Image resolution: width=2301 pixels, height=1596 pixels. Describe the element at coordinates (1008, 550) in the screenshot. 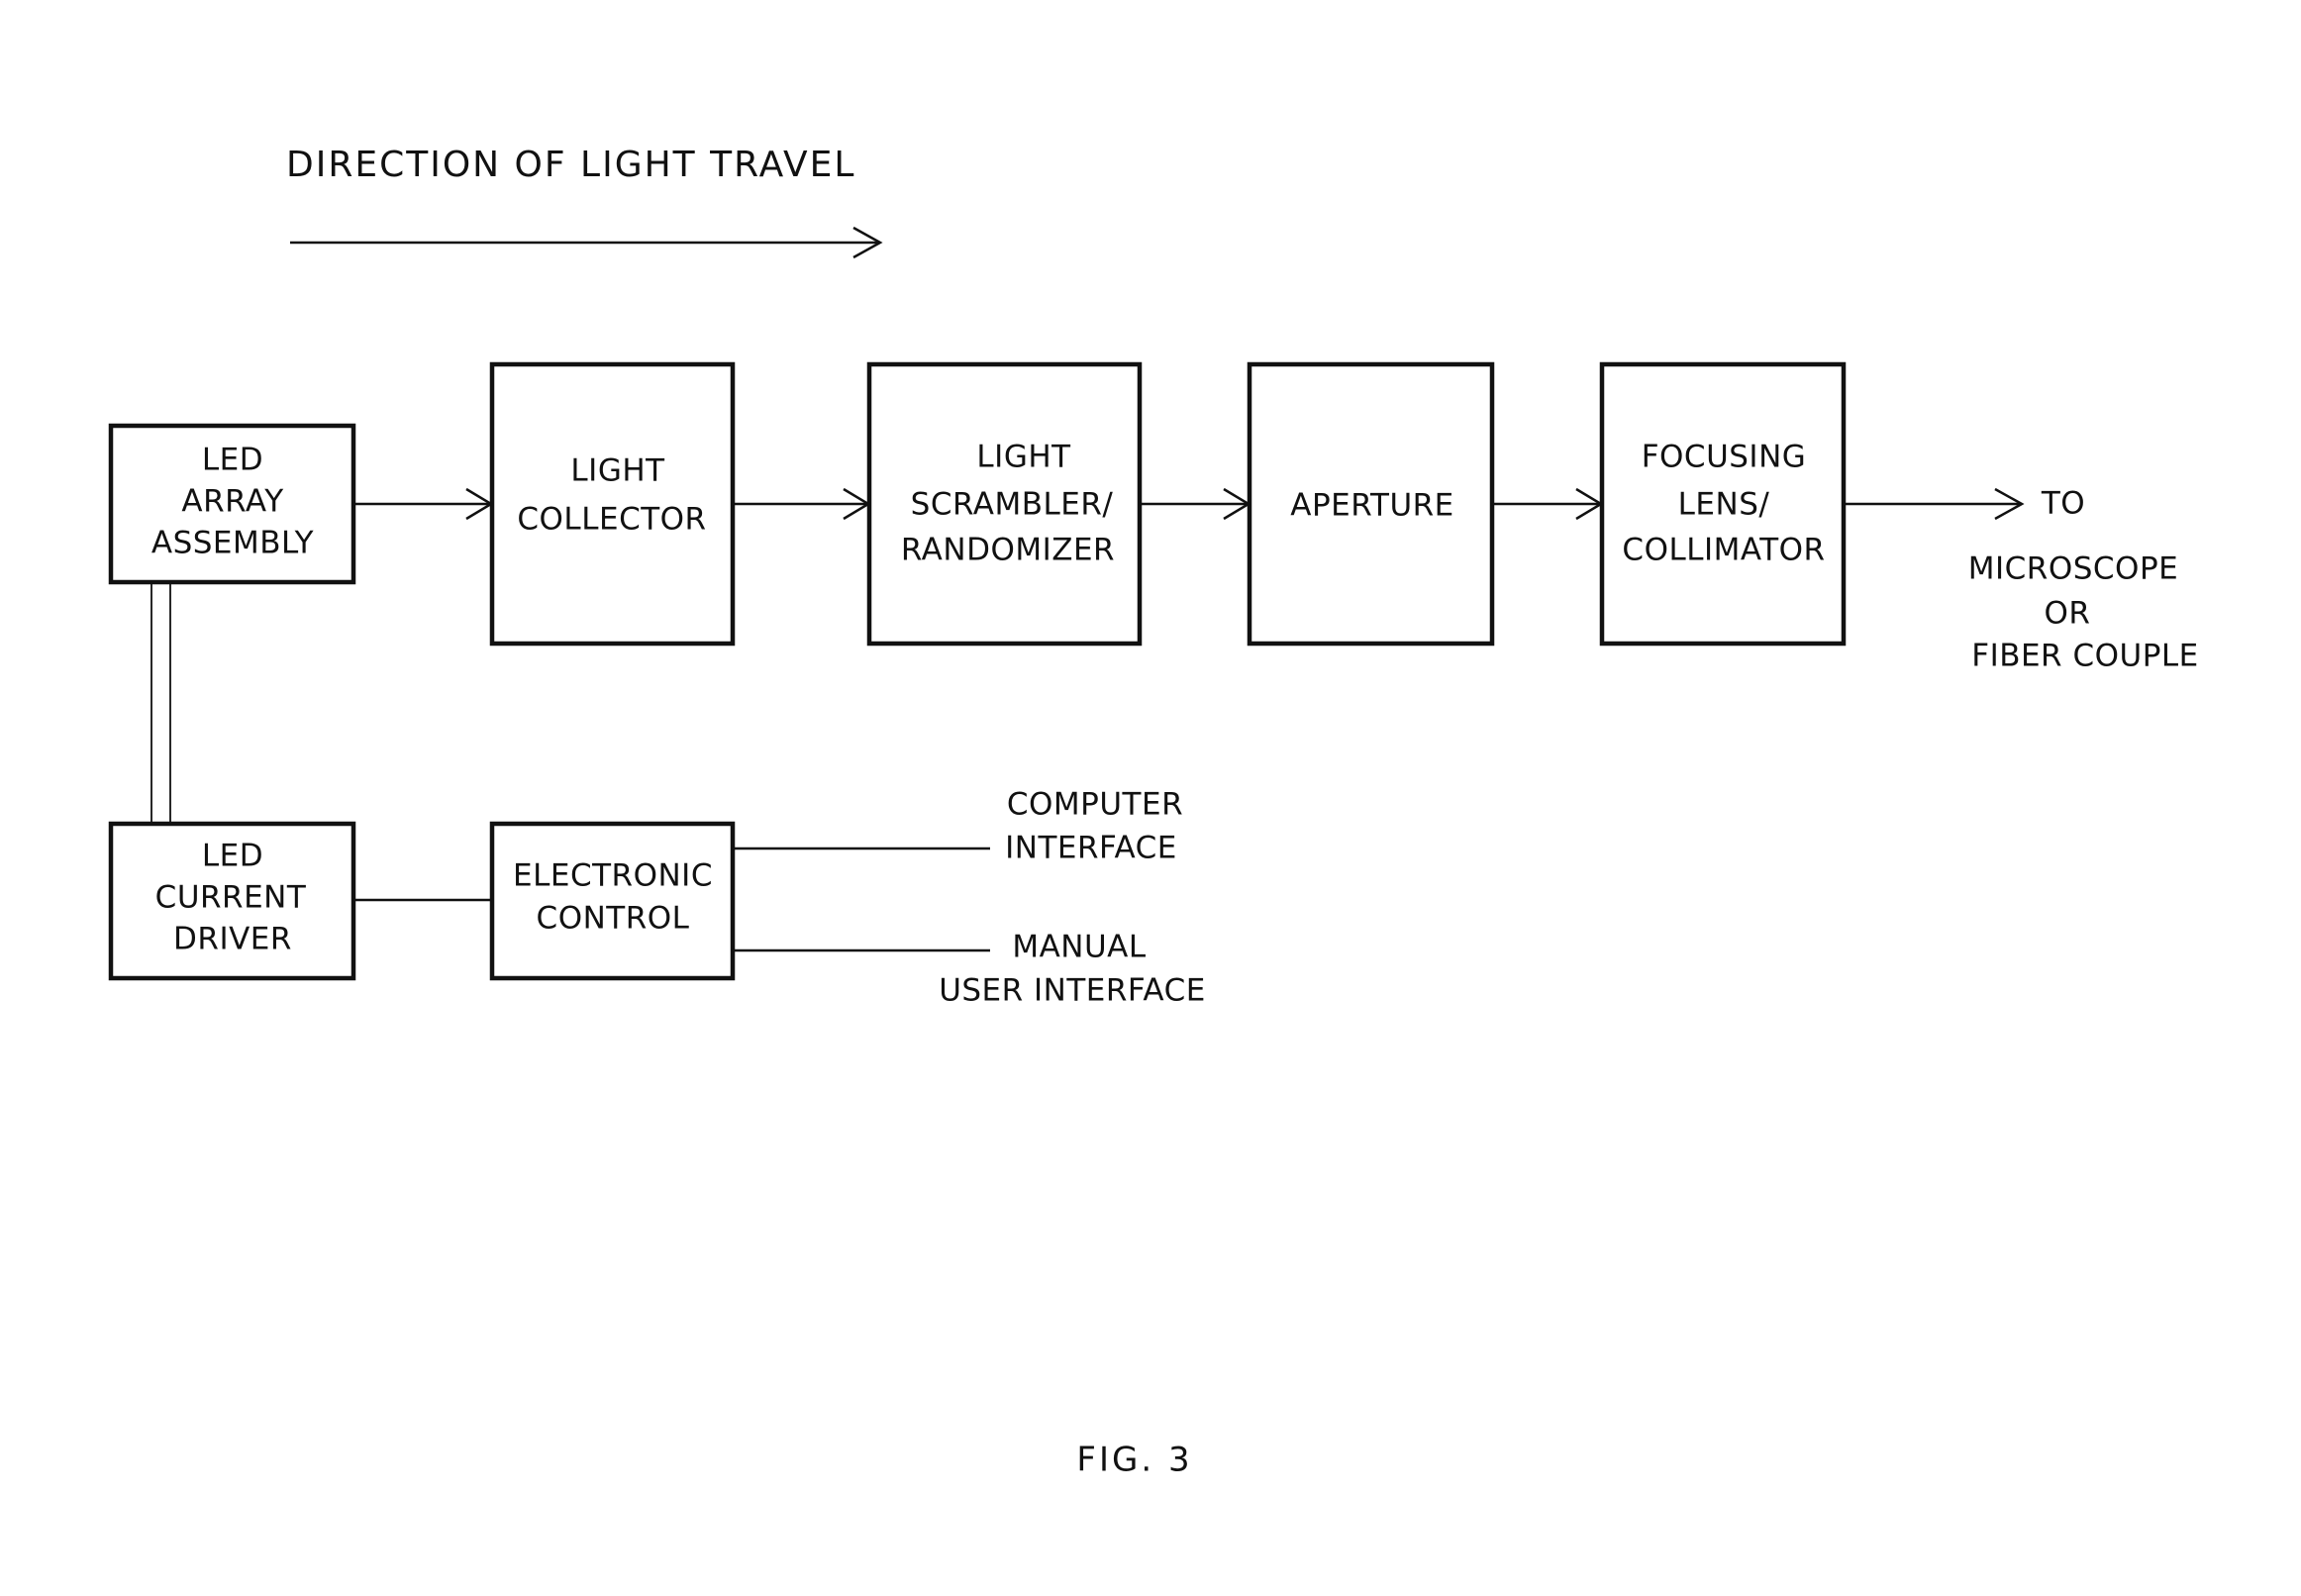

I see `scrambler-label-3: RANDOMIZER` at that location.